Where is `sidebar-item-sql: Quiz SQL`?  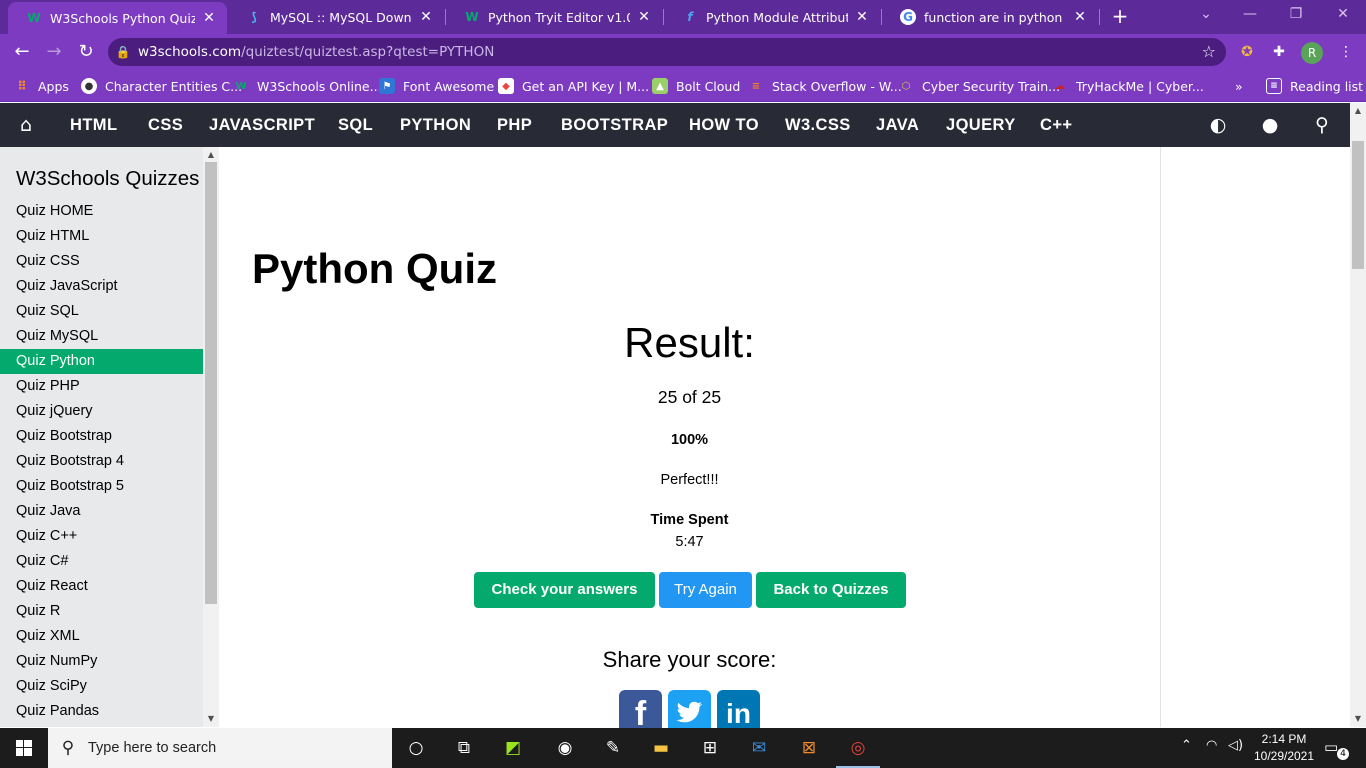
sidebar-item-sql: Quiz SQL is located at coordinates (101, 311).